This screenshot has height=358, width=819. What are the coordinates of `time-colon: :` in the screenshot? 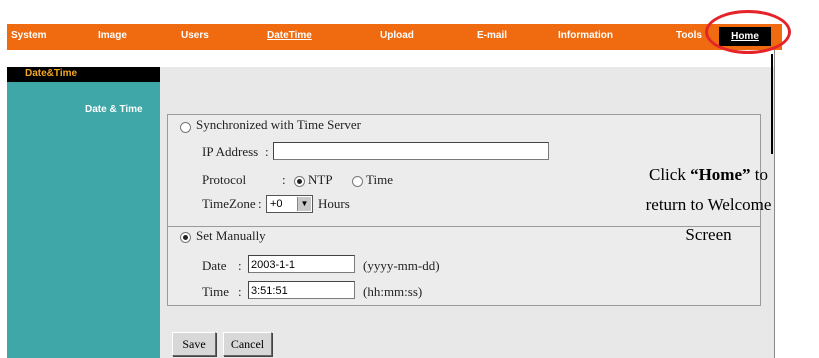 It's located at (240, 291).